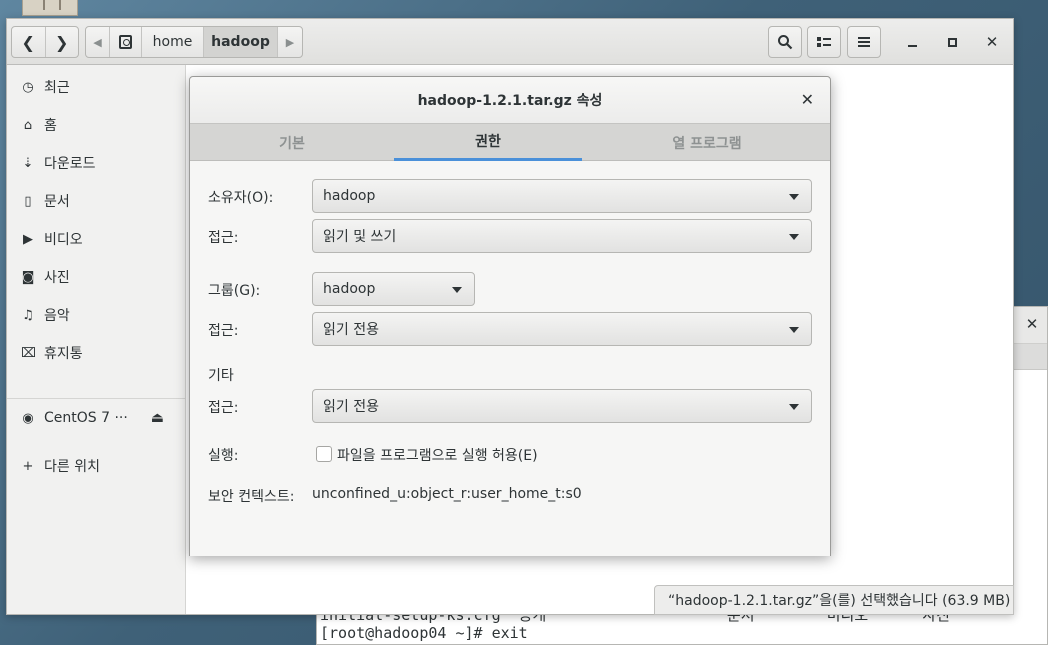 The image size is (1048, 645). What do you see at coordinates (28, 239) in the screenshot?
I see `video-icon: ▶` at bounding box center [28, 239].